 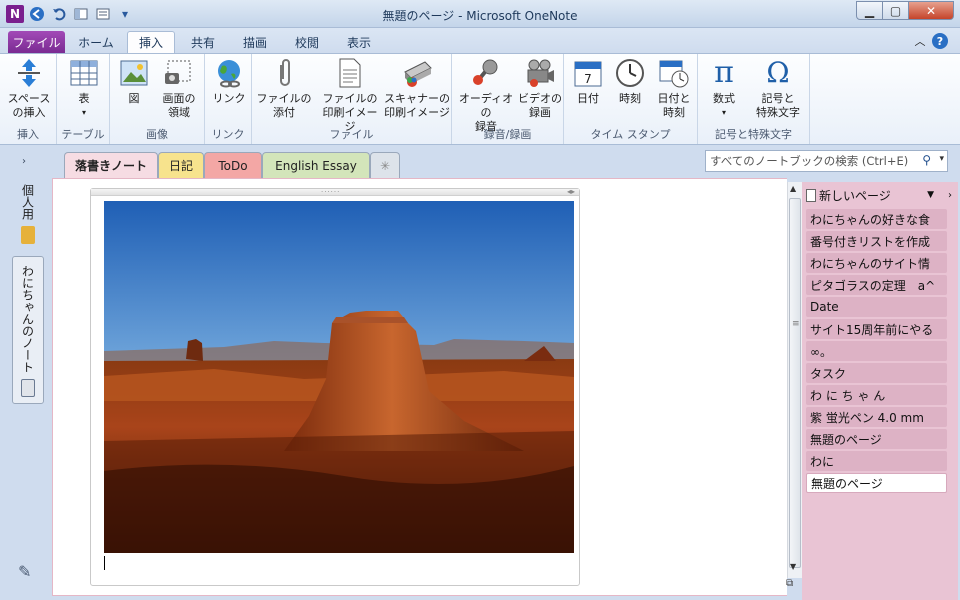 I want to click on scroll-down-icon: ▼, so click(x=793, y=566).